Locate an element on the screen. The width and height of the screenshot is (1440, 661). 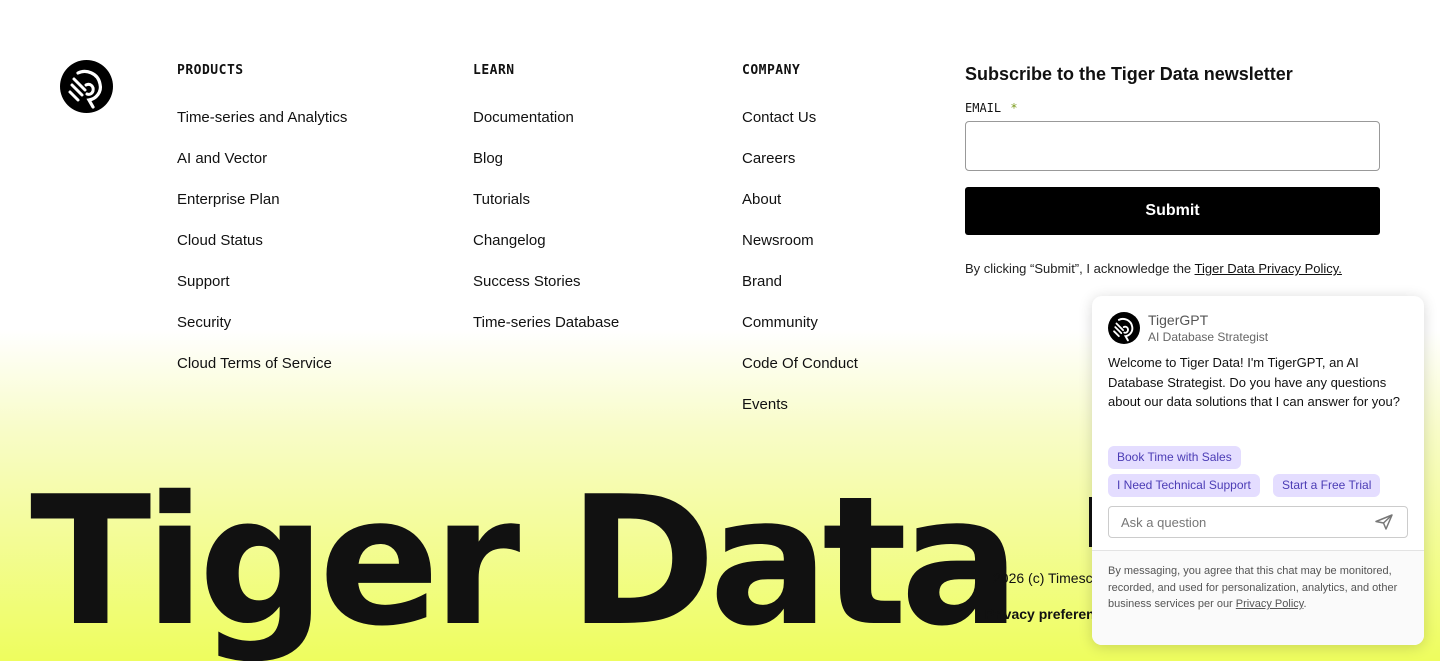
send-icon is located at coordinates (1384, 522).